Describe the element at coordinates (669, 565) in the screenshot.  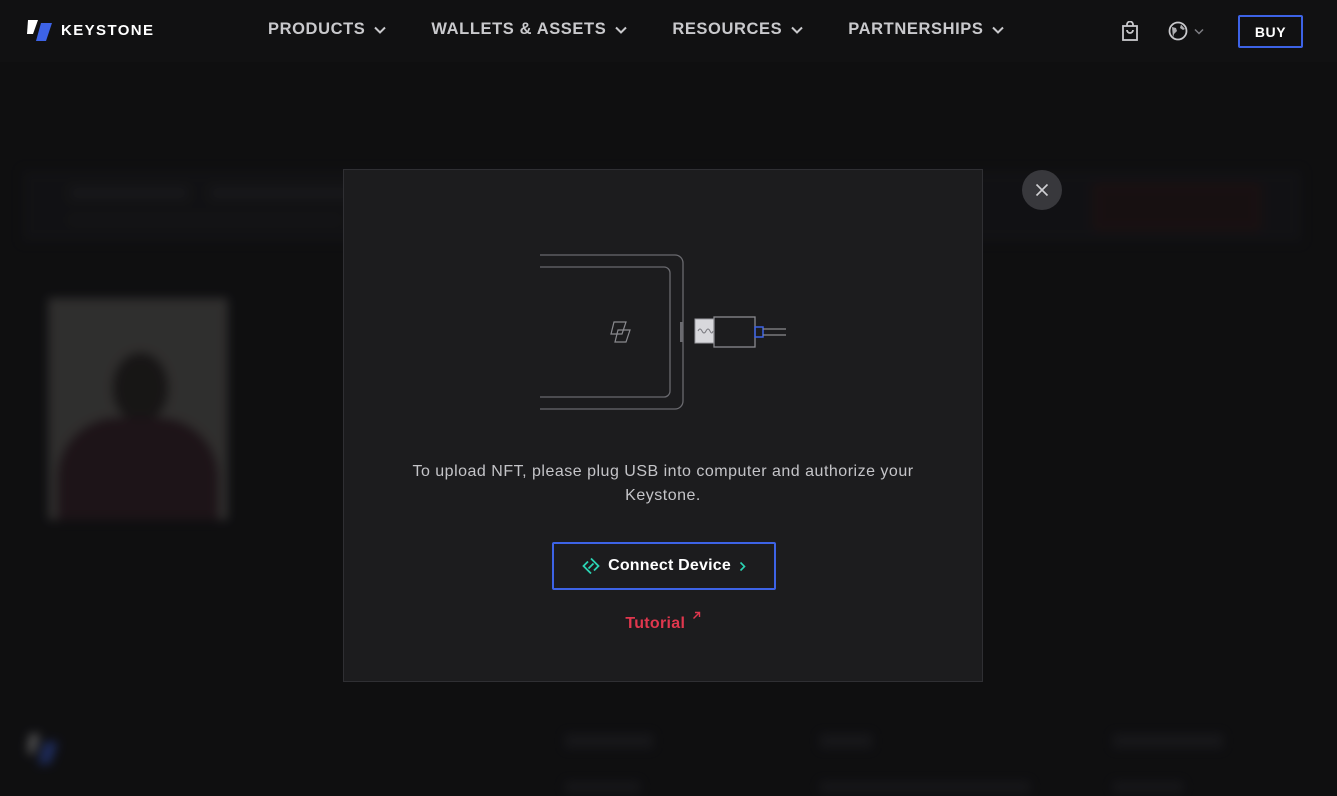
I see `connect-device-label: Connect Device` at that location.